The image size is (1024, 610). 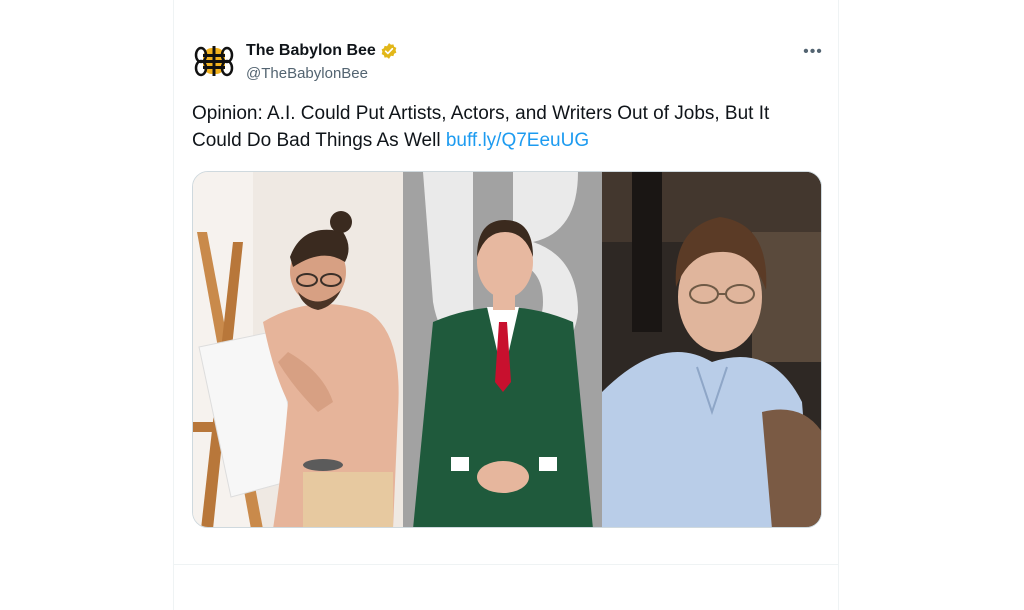 What do you see at coordinates (389, 51) in the screenshot?
I see `verified-badge-icon` at bounding box center [389, 51].